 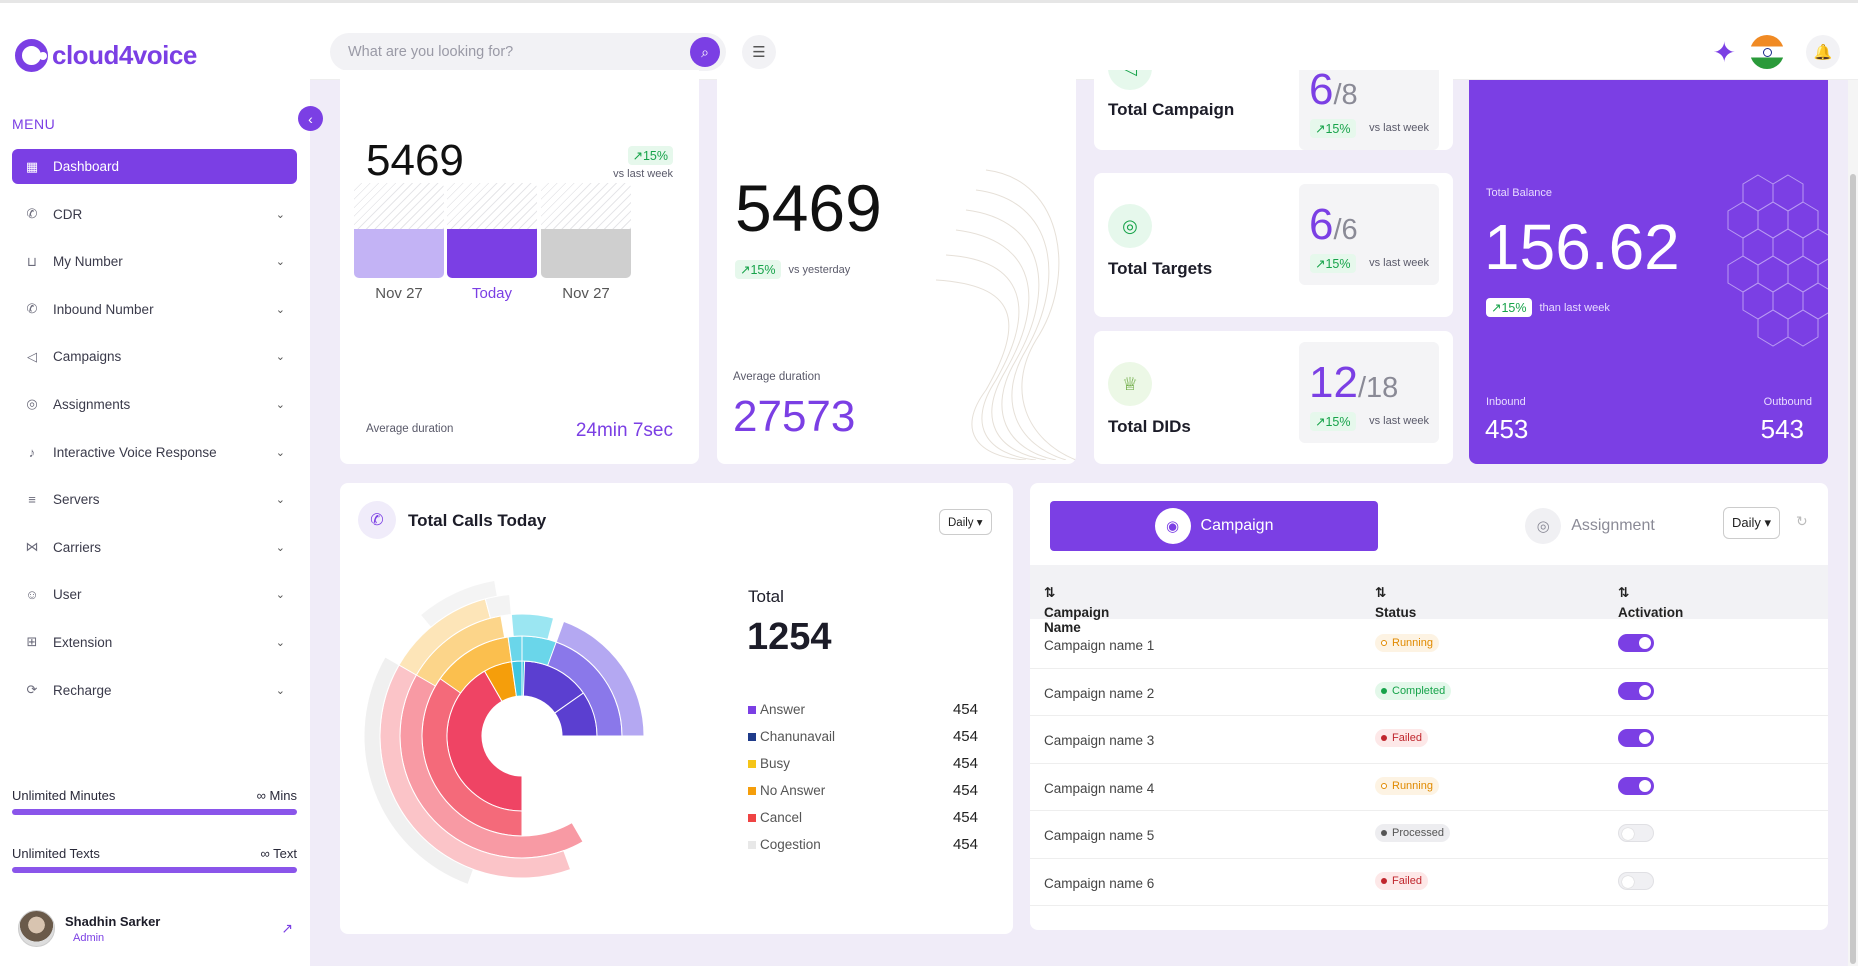 What do you see at coordinates (31, 55) in the screenshot?
I see `logo-icon` at bounding box center [31, 55].